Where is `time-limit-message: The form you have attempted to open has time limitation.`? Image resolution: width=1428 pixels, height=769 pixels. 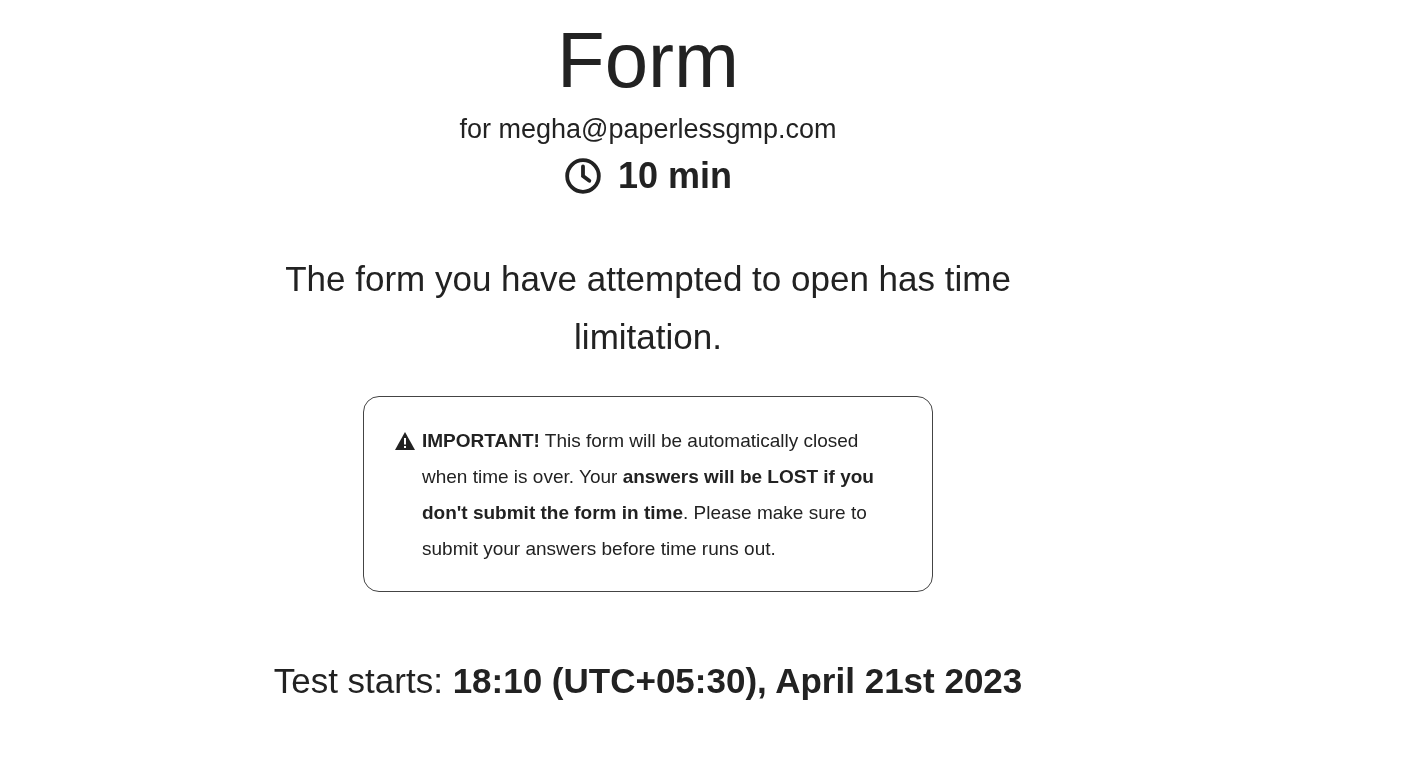 time-limit-message: The form you have attempted to open has time limitation. is located at coordinates (648, 308).